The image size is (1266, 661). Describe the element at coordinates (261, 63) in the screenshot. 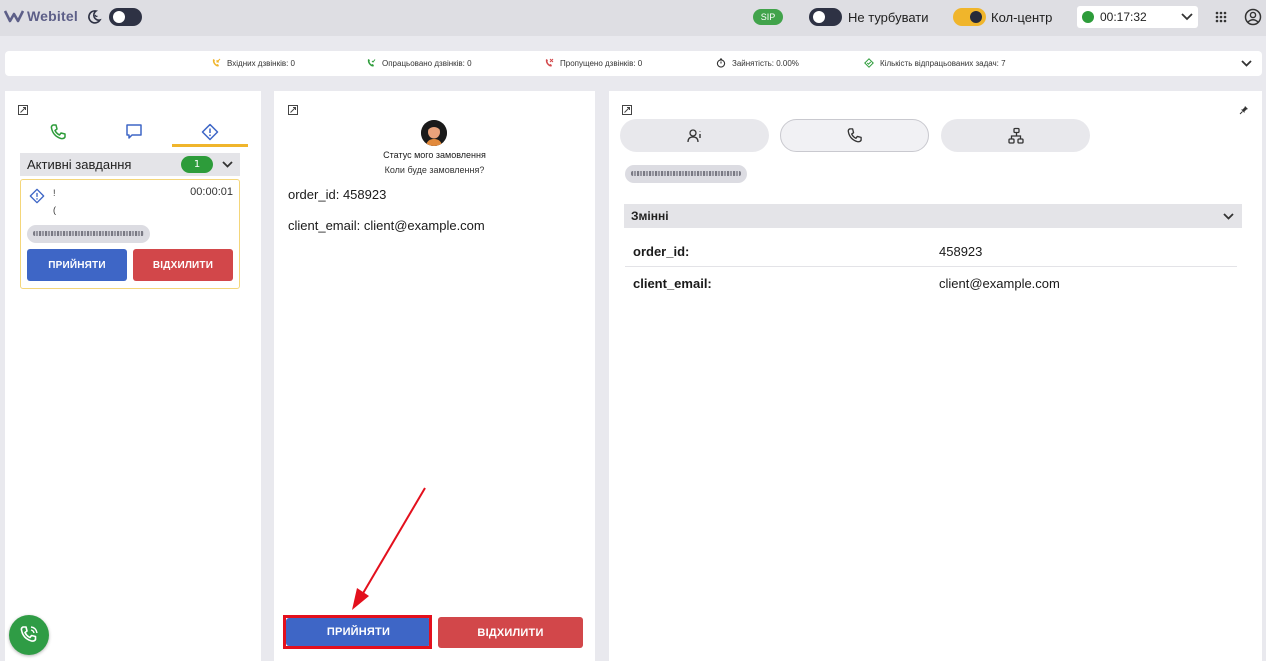

I see `stat-label: Вхідних дзвінків: 0` at that location.